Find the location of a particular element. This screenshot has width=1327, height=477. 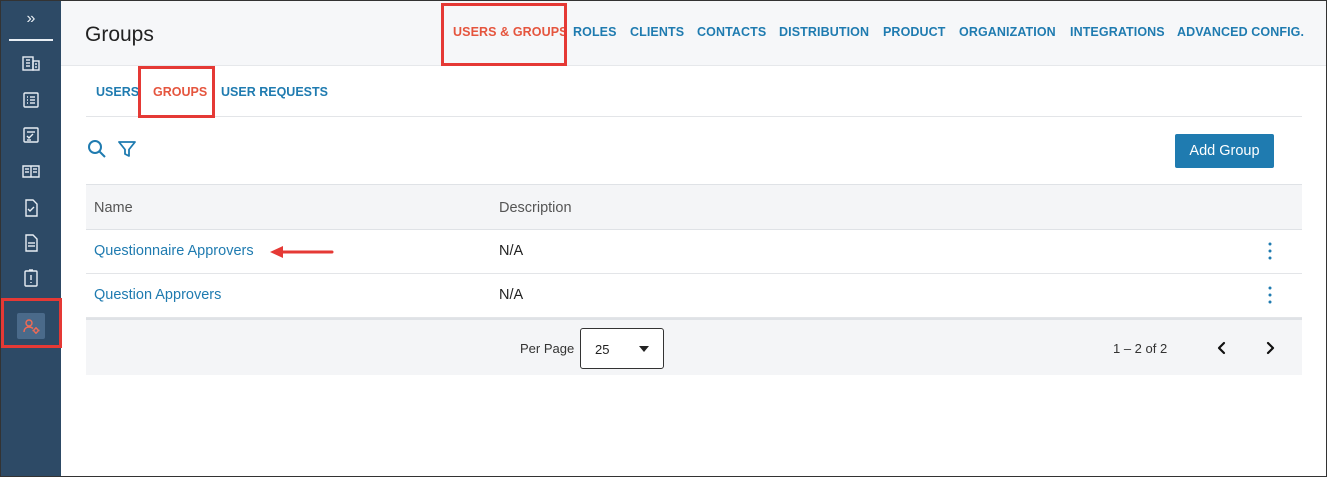

per-page-label: Per Page is located at coordinates (547, 348).